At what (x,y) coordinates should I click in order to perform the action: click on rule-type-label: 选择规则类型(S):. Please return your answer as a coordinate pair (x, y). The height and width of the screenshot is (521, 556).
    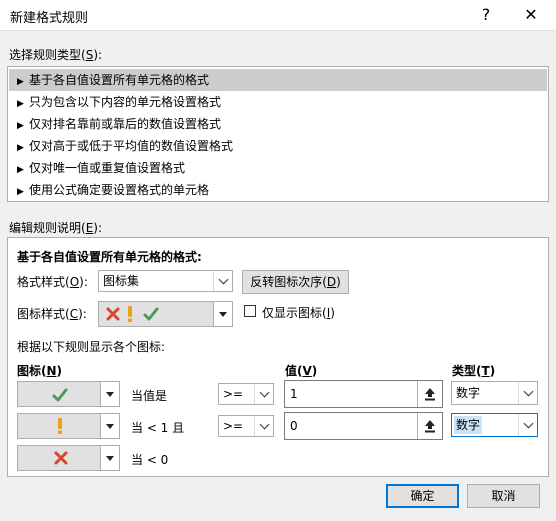
    Looking at the image, I should click on (56, 55).